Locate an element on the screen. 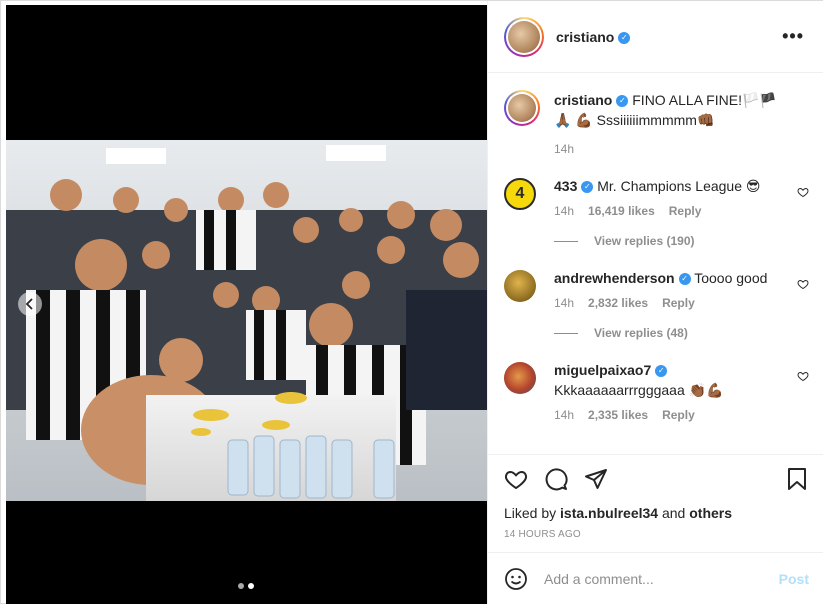  view-replies-label: View replies (48) is located at coordinates (641, 333).